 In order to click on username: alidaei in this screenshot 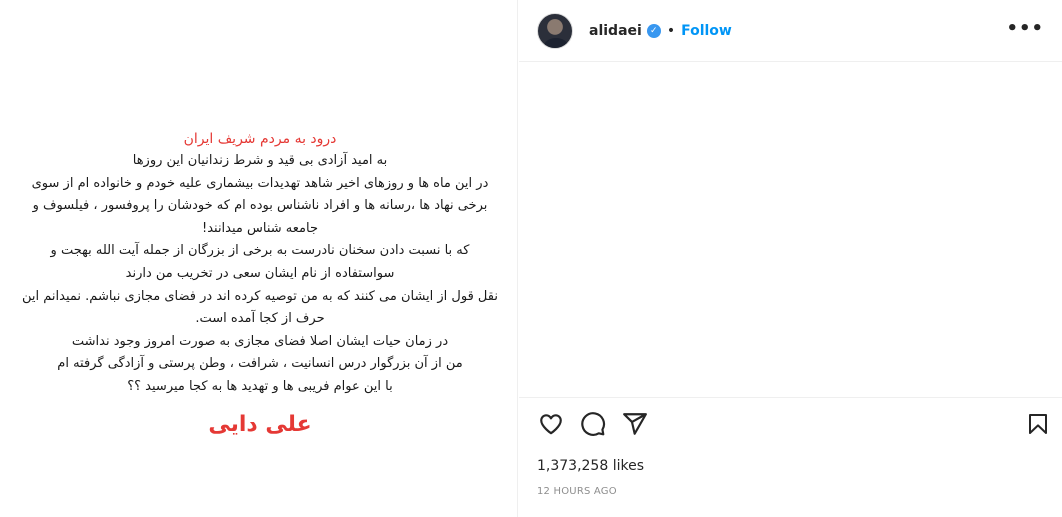, I will do `click(615, 31)`.